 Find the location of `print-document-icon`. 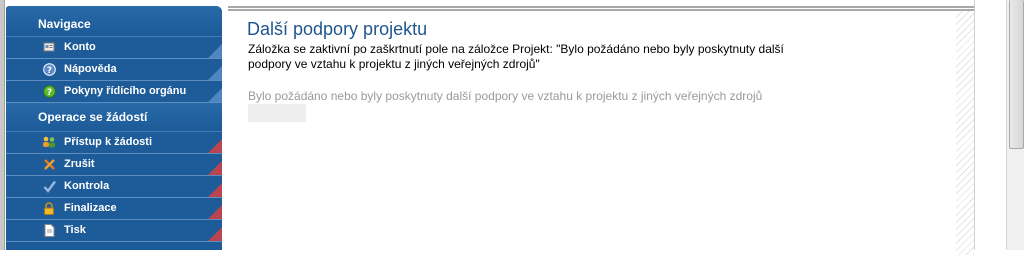

print-document-icon is located at coordinates (49, 230).